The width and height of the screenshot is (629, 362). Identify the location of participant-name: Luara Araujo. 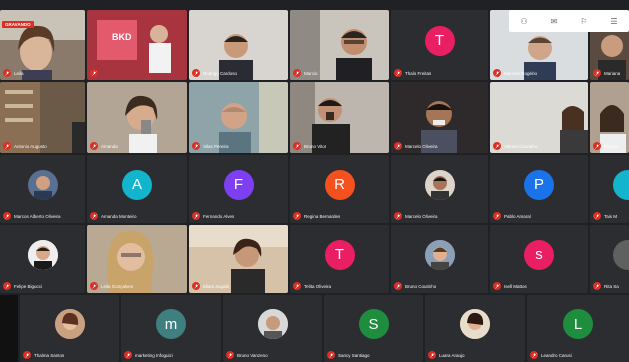
(452, 355).